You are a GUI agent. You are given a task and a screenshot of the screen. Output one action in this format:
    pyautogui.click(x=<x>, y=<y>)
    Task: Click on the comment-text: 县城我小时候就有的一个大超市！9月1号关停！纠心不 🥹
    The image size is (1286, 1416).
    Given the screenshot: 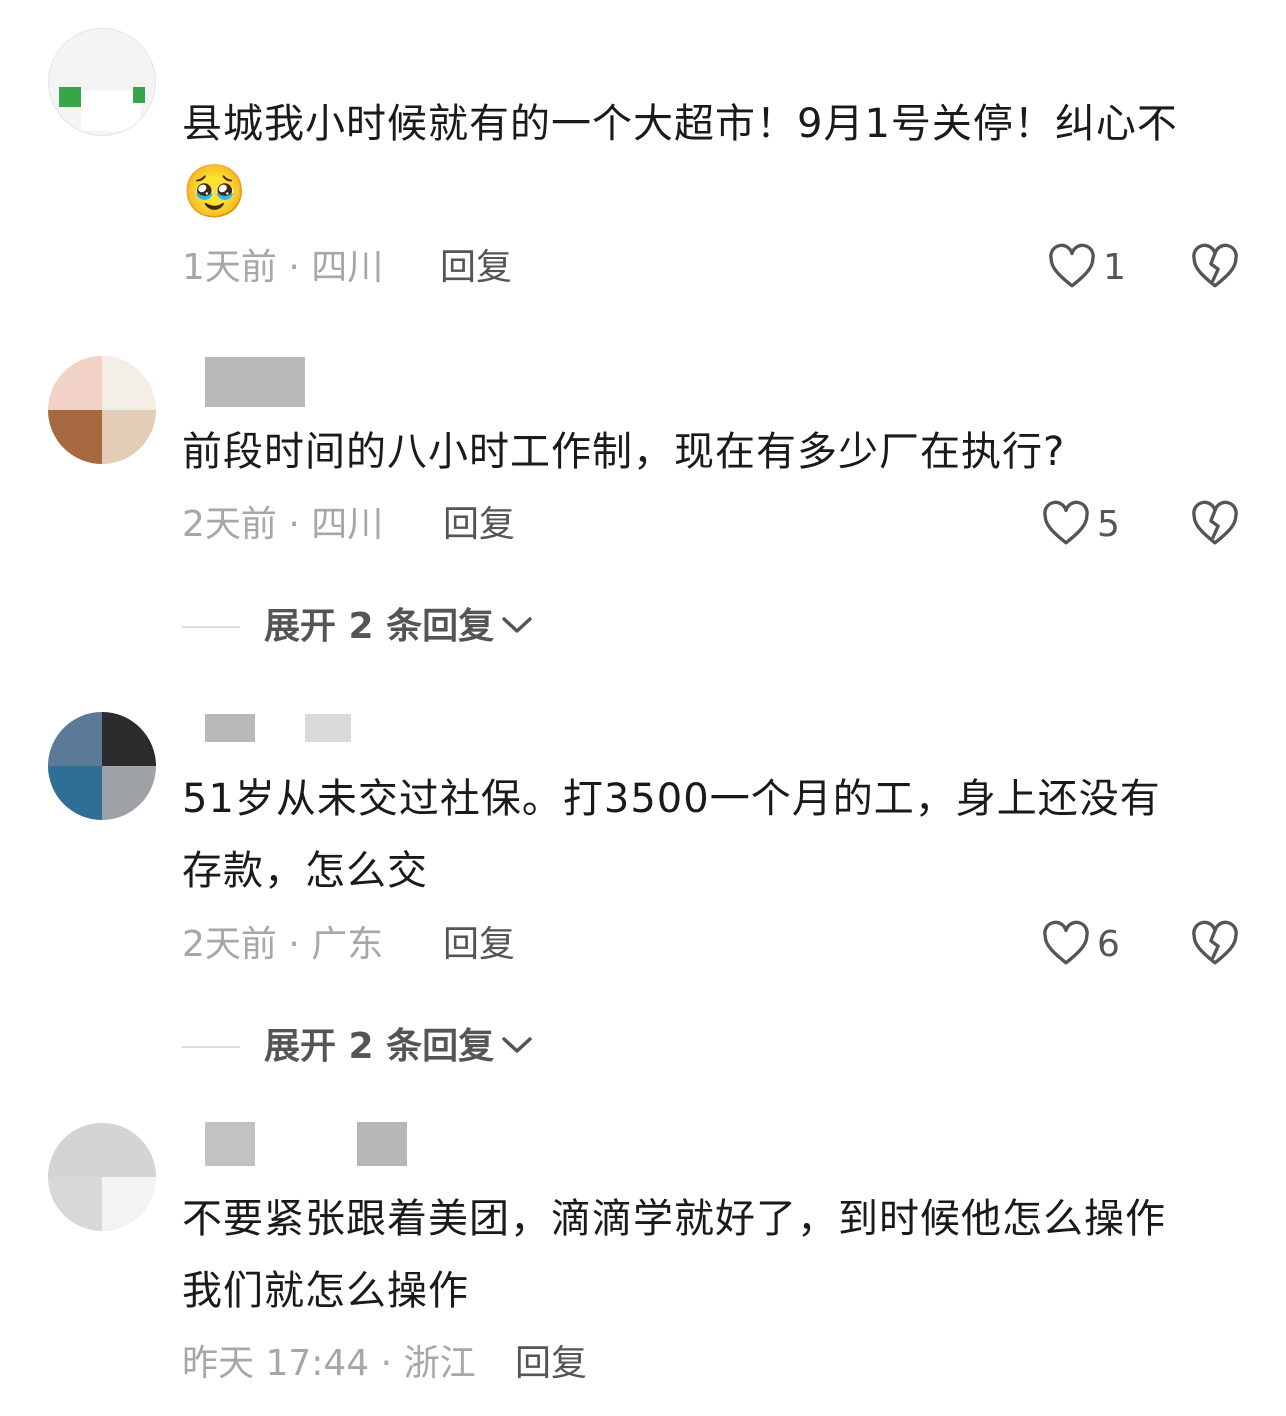 What is the action you would take?
    pyautogui.click(x=680, y=161)
    